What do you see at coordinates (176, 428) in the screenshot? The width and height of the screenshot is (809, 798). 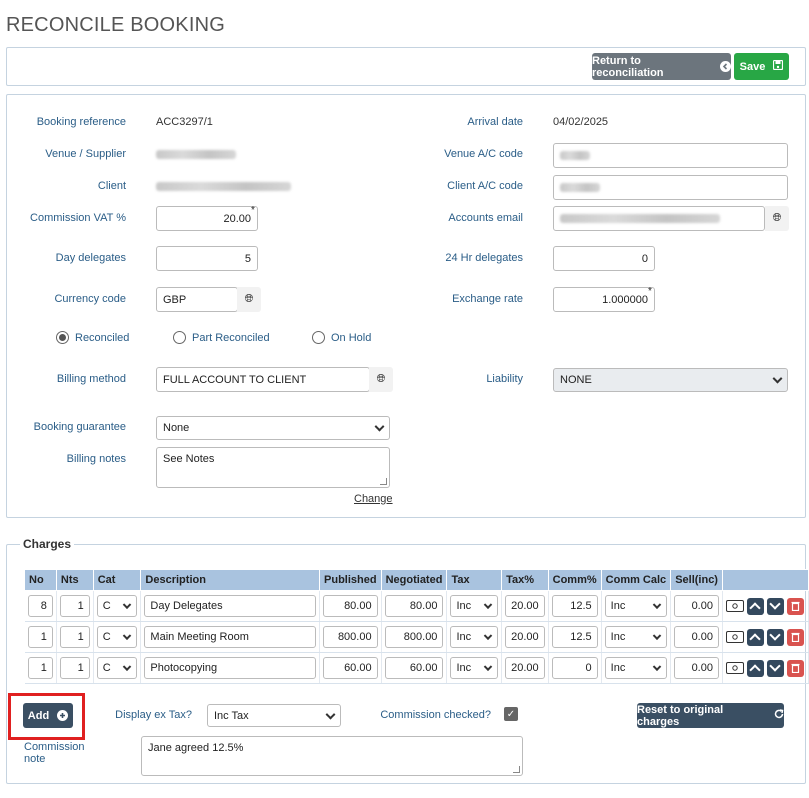 I see `guarantee-value: None` at bounding box center [176, 428].